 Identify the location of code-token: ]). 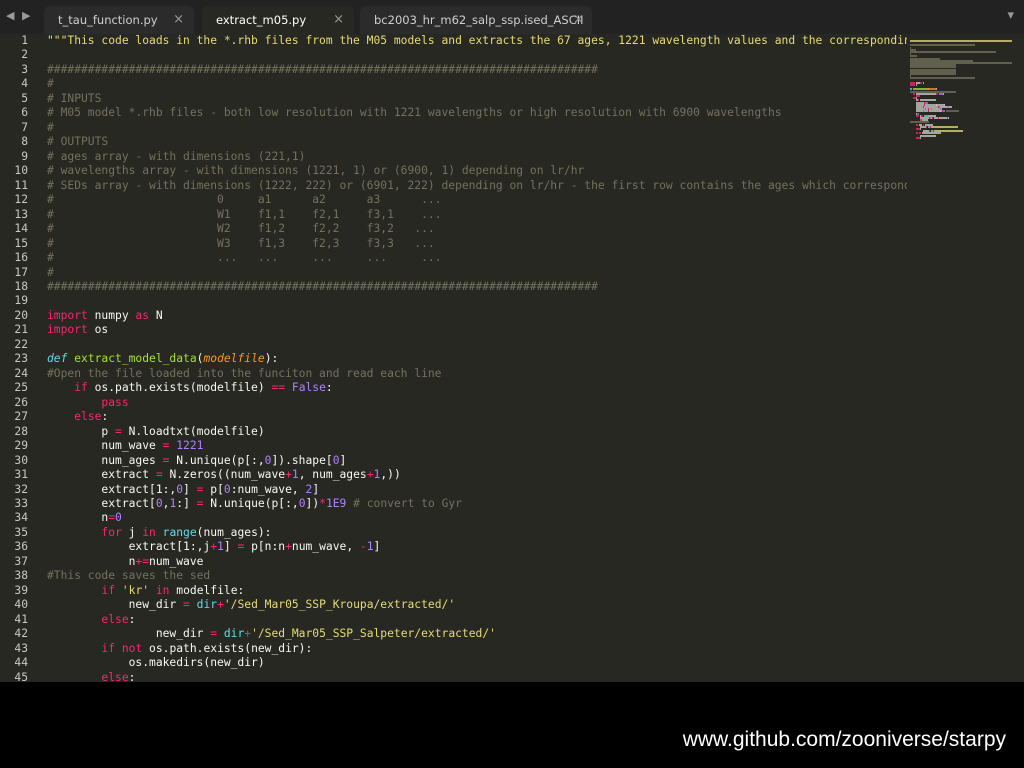
(312, 503).